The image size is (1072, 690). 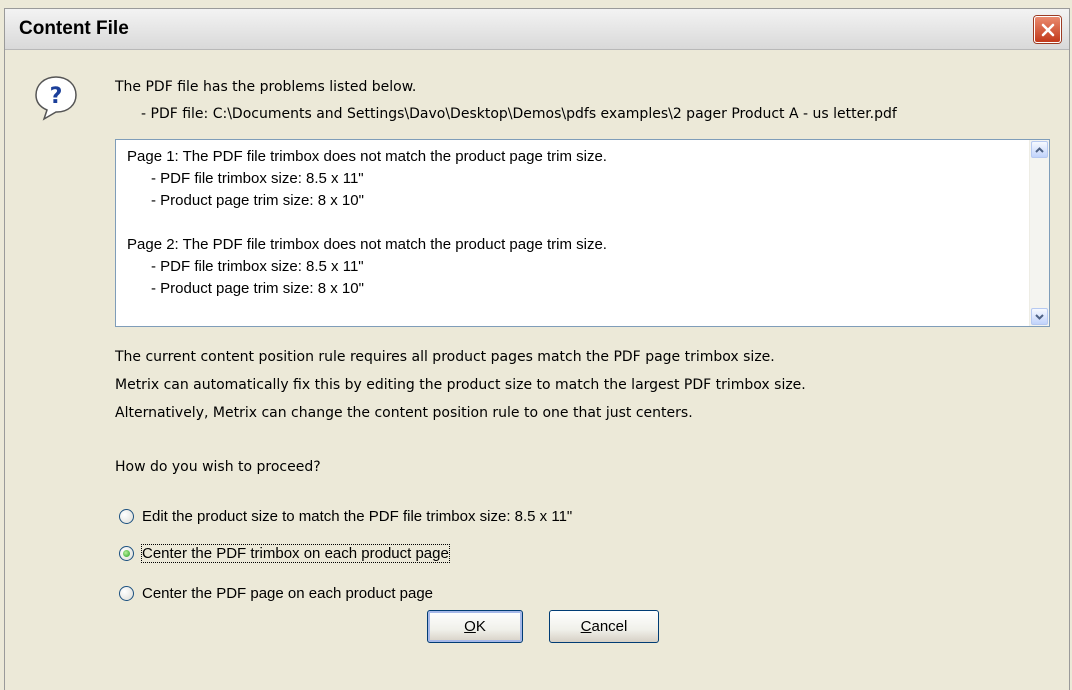 I want to click on question-text: How do you wish to proceed?, so click(x=218, y=467).